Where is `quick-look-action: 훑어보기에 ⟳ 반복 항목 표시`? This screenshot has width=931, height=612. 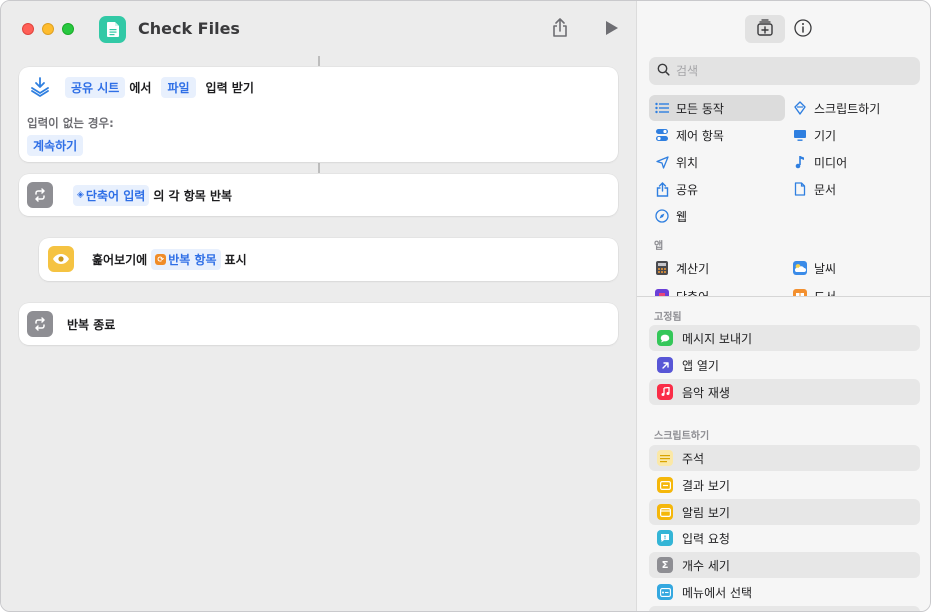 quick-look-action: 훑어보기에 ⟳ 반복 항목 표시 is located at coordinates (328, 259).